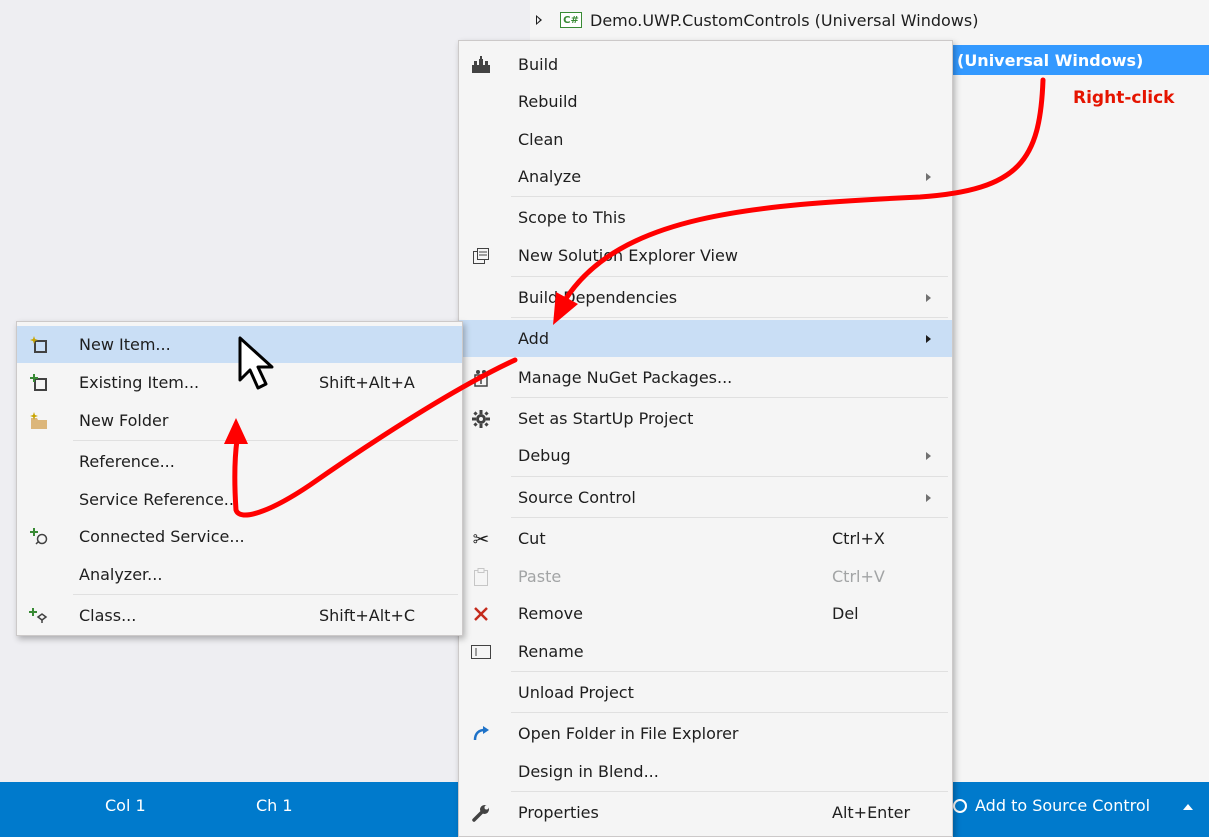  What do you see at coordinates (551, 651) in the screenshot?
I see `menu-item-label: Rename` at bounding box center [551, 651].